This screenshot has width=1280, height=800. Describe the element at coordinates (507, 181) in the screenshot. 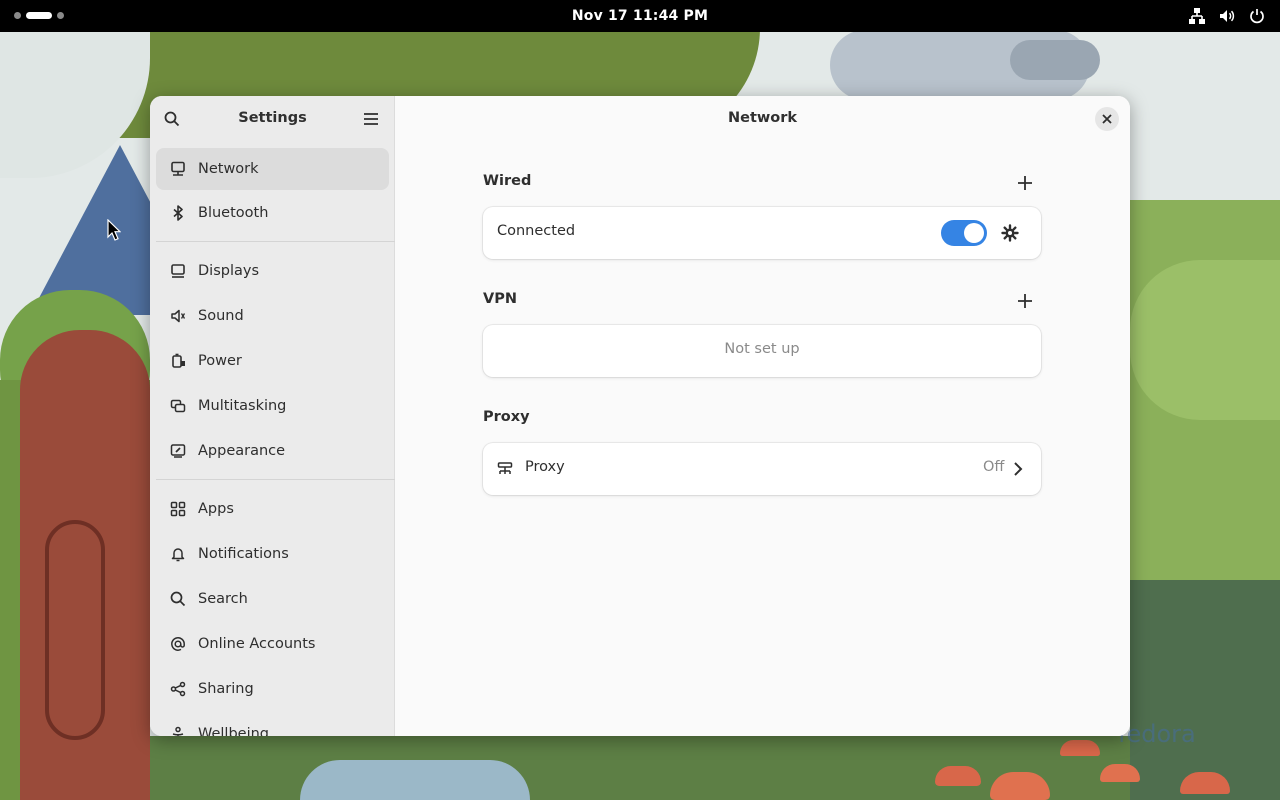

I see `wired-heading: Wired` at that location.